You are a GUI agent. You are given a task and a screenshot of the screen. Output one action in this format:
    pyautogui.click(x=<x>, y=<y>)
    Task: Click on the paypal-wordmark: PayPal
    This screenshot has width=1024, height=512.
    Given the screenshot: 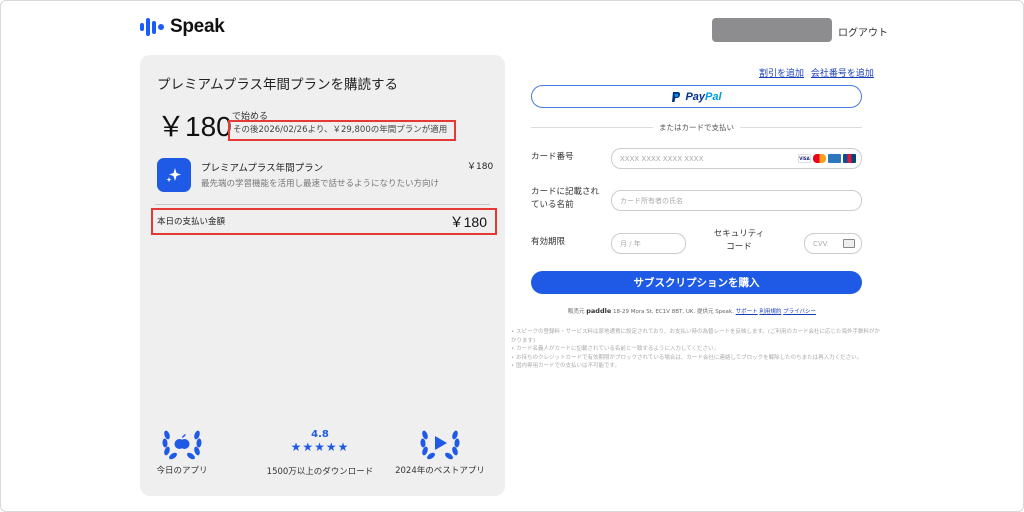 What is the action you would take?
    pyautogui.click(x=703, y=96)
    